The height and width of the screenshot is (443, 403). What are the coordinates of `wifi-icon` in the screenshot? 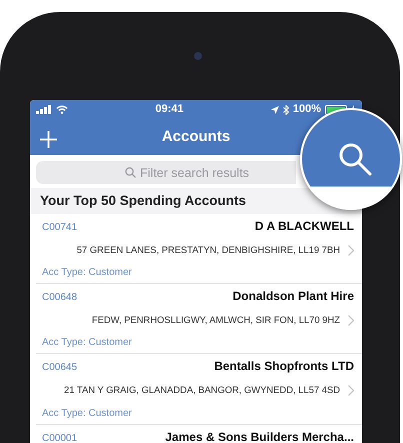 It's located at (62, 109).